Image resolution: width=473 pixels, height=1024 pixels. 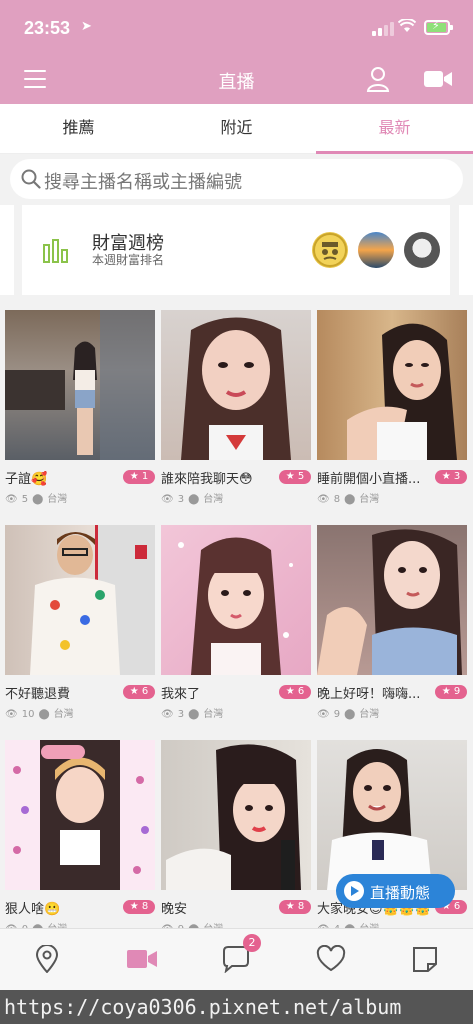 I want to click on stream-card: 子誼🥰 ★ 1 👁 5 ⬤ 台灣, so click(x=80, y=412).